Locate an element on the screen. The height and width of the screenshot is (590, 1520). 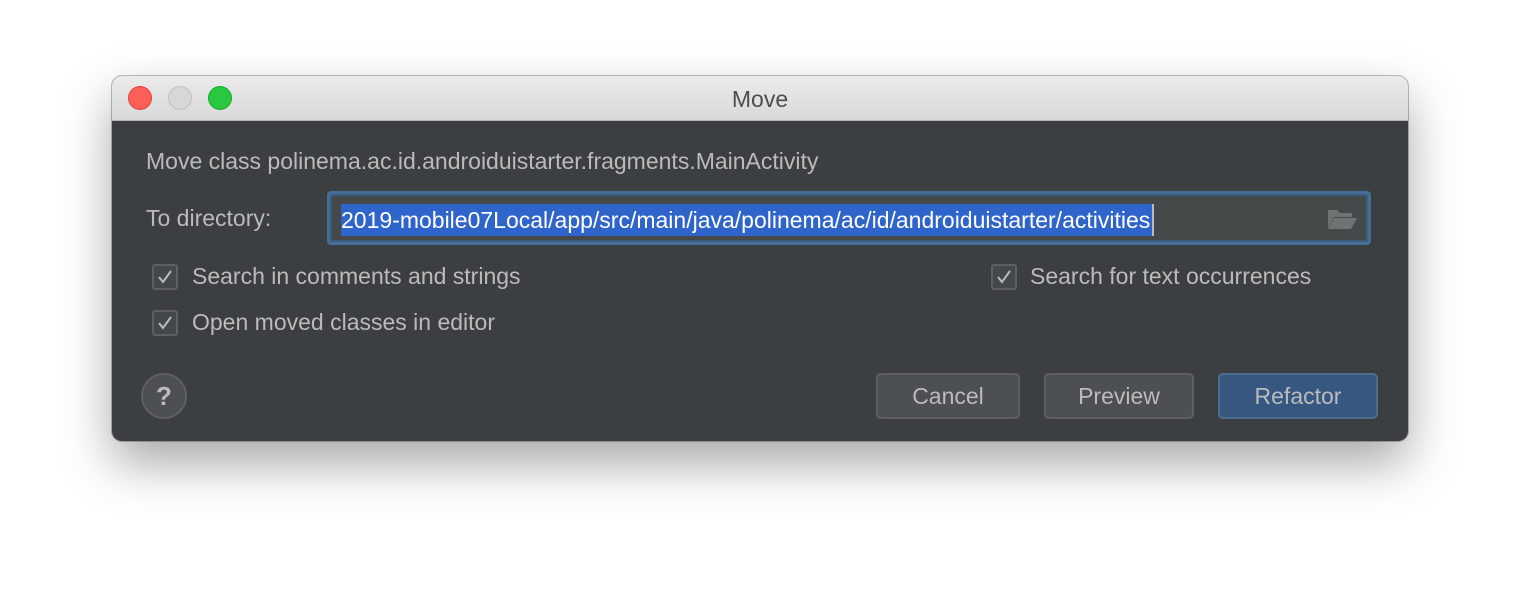
search-text-occurrences-label: Search for text occurrences is located at coordinates (1170, 276).